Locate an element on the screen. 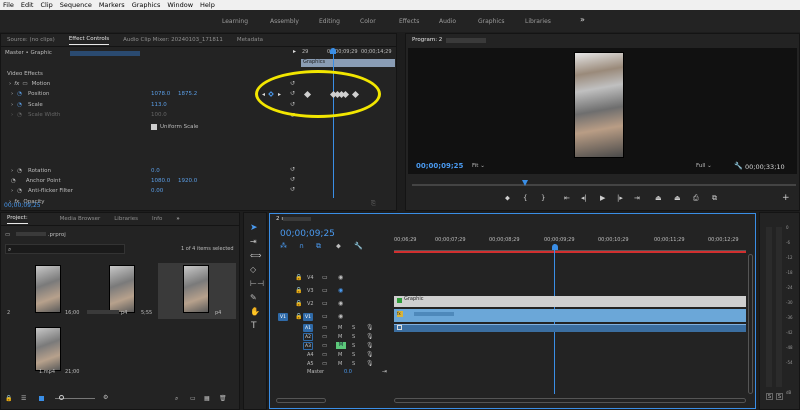 This screenshot has height=410, width=800. position-x-value: 1078.0 is located at coordinates (160, 94).